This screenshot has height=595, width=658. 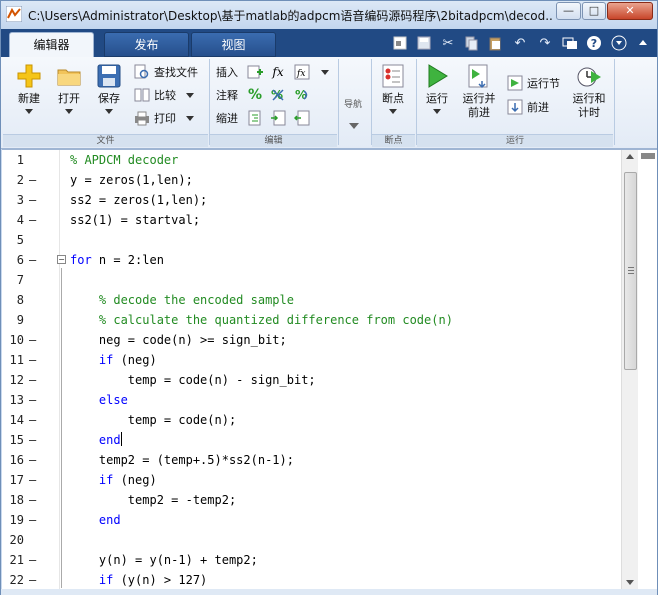 What do you see at coordinates (278, 118) in the screenshot?
I see `increase-indent-icon` at bounding box center [278, 118].